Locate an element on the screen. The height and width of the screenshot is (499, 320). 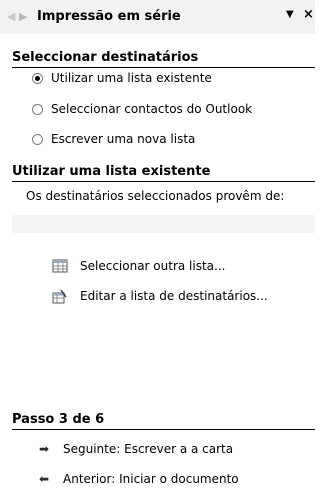
radio-use-existing-list: Utilizar uma lista existente is located at coordinates (122, 78).